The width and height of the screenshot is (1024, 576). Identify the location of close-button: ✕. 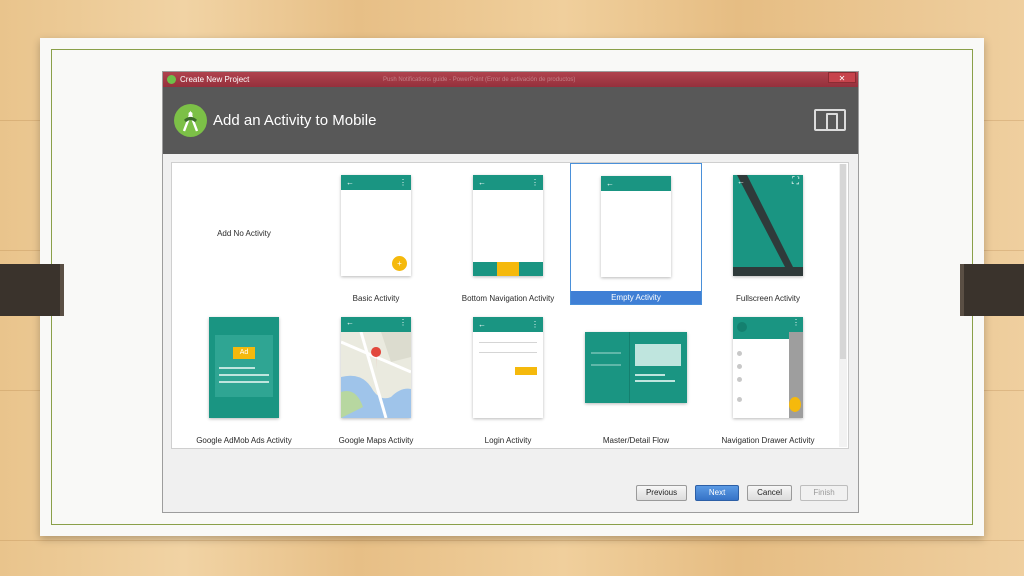
(842, 77).